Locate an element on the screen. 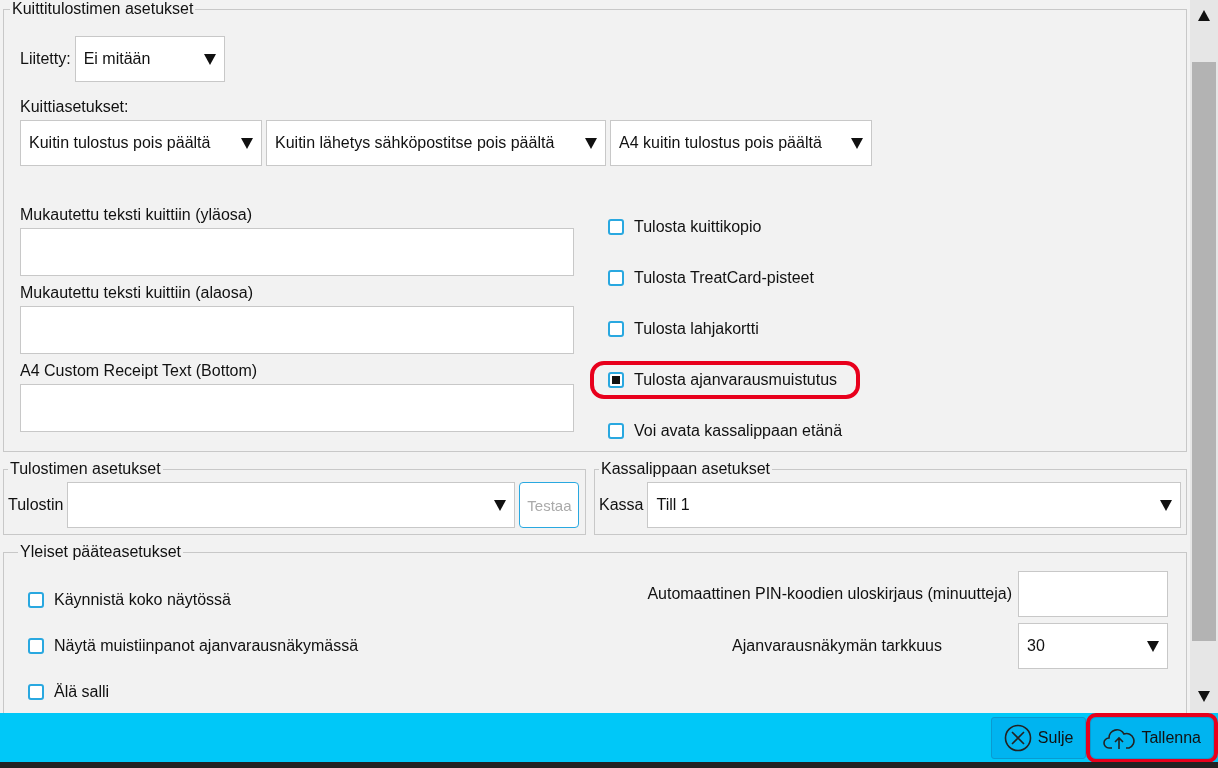 This screenshot has height=768, width=1218. checkbox-label: Älä salli is located at coordinates (82, 692).